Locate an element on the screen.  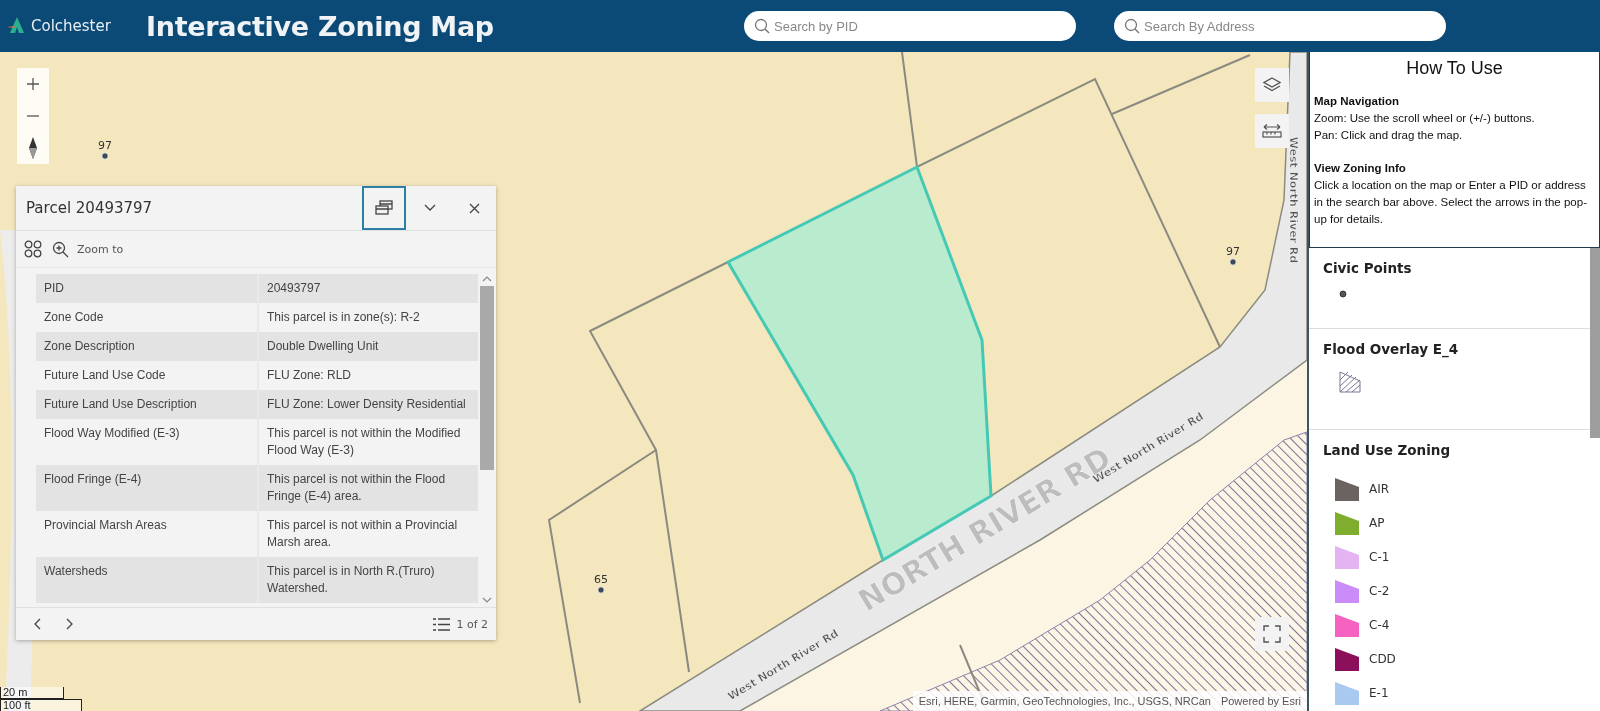
logo-text: Colchester is located at coordinates (71, 26).